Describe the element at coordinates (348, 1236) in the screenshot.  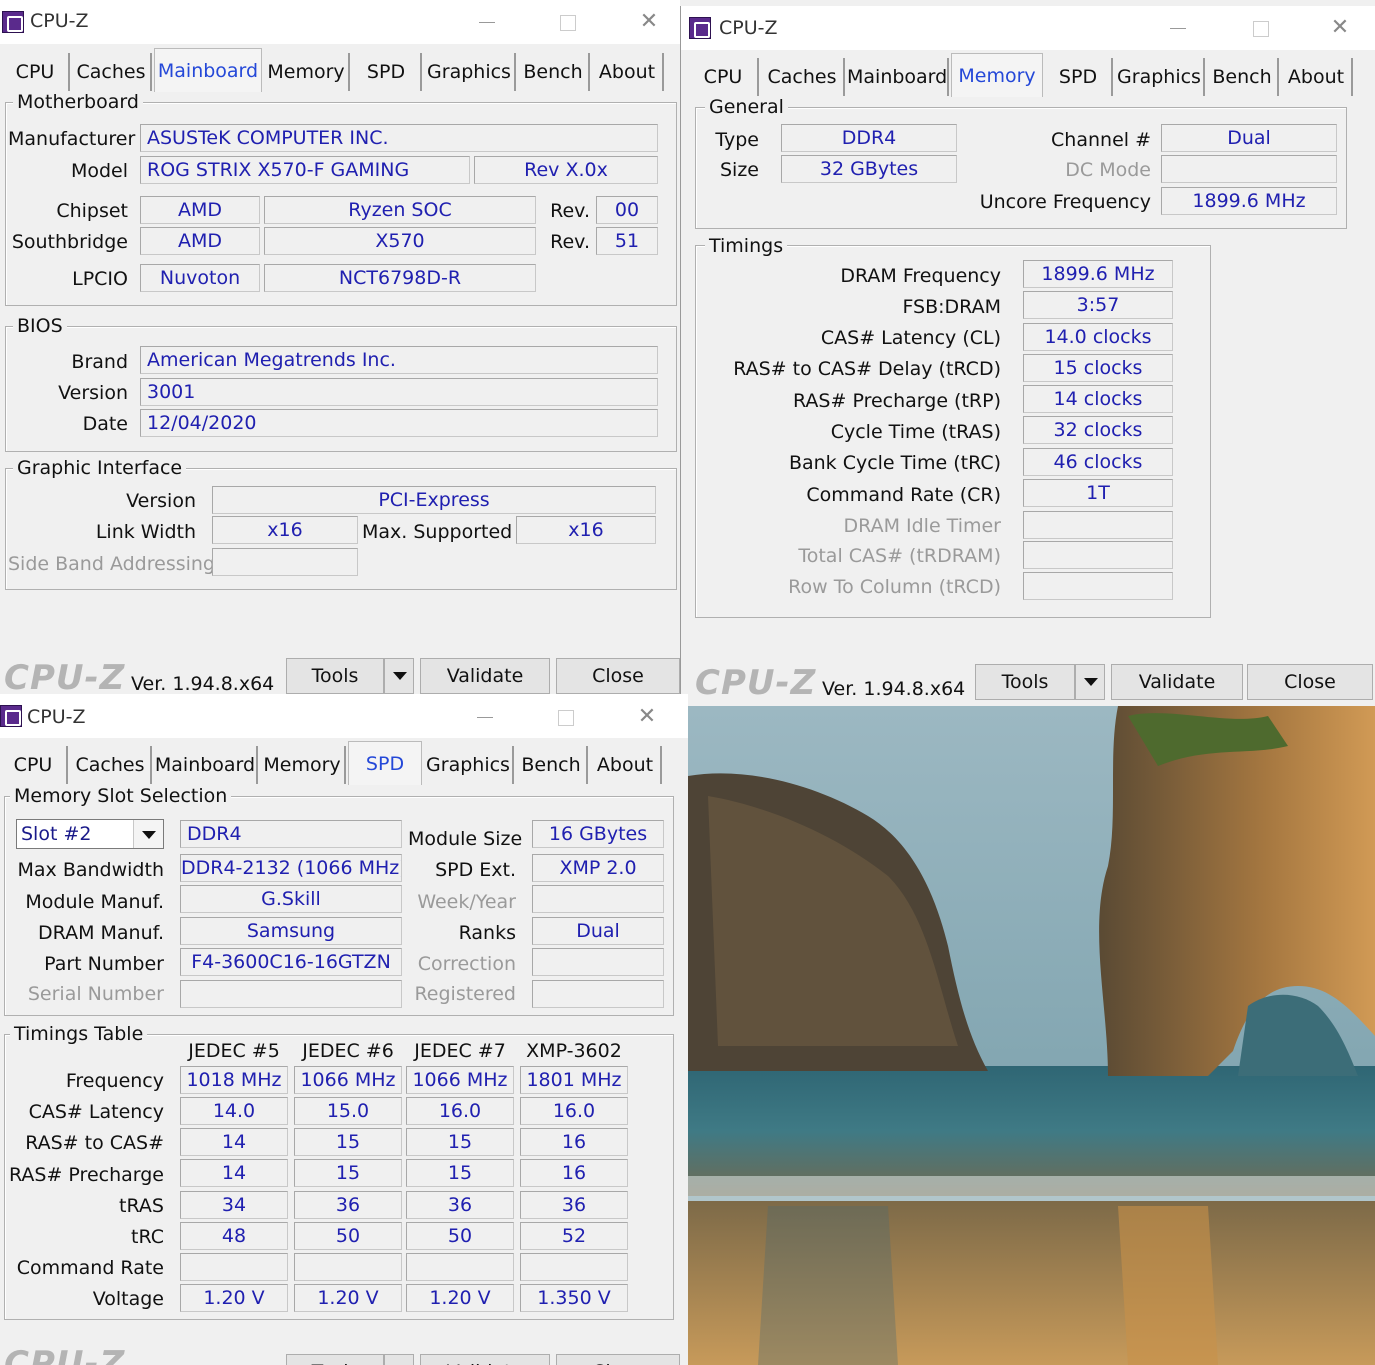
I see `timing-cell: 50` at that location.